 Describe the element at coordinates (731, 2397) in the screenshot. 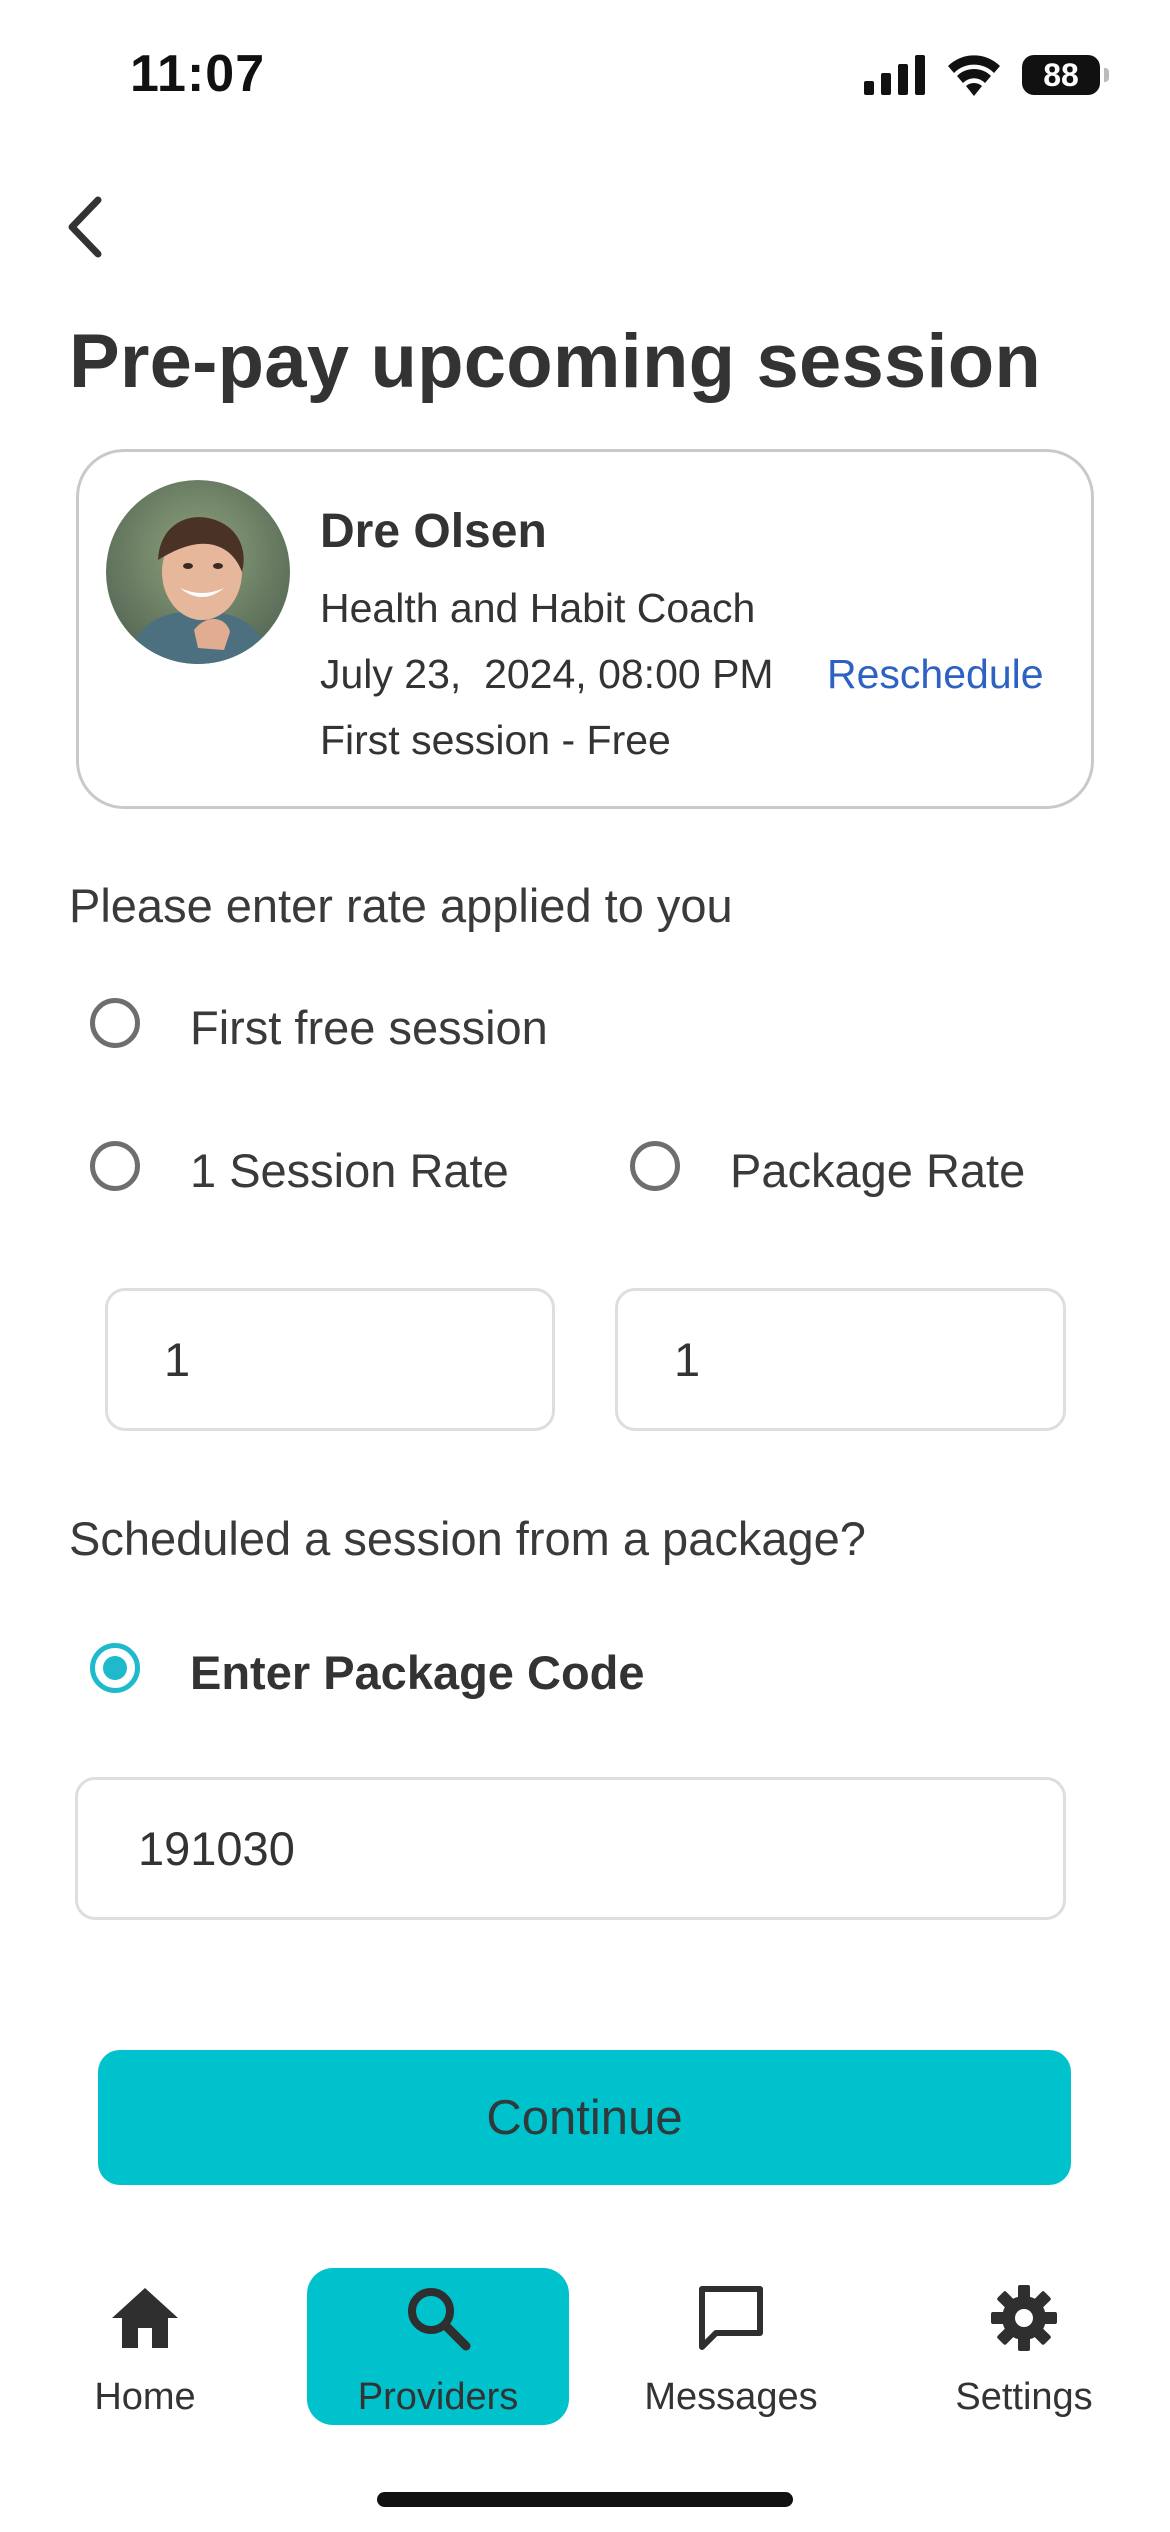

I see `nav-label-messages: Messages` at that location.